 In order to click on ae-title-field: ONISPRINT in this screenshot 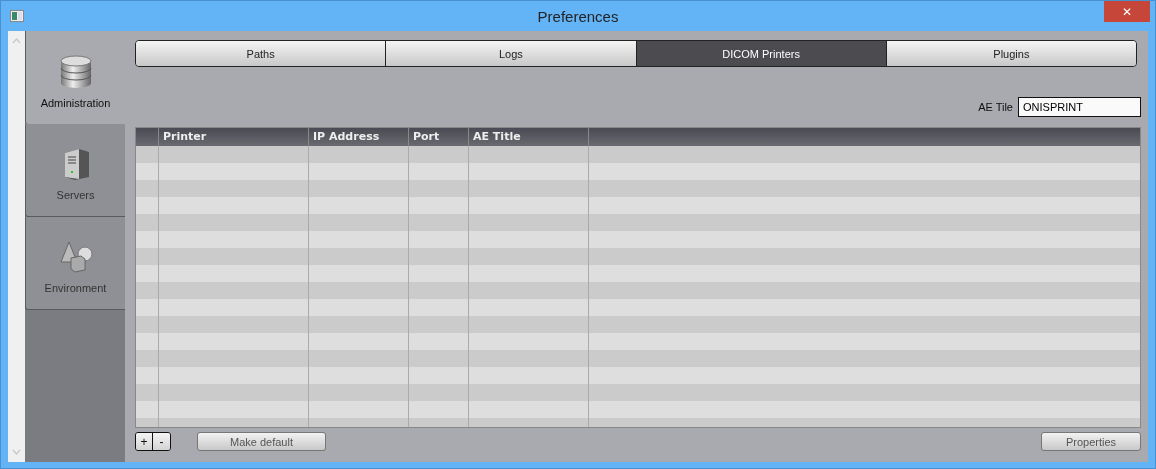, I will do `click(1079, 107)`.